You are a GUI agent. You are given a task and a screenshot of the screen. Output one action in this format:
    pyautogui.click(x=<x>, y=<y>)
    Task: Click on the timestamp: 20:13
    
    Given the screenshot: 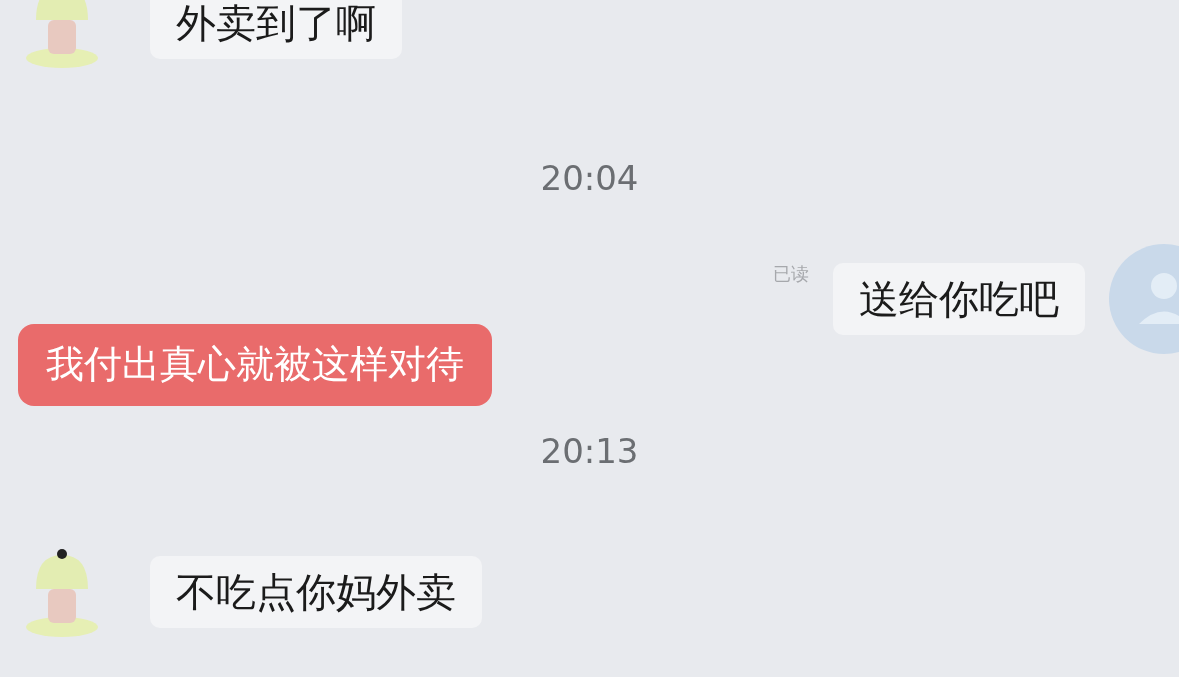 What is the action you would take?
    pyautogui.click(x=589, y=451)
    